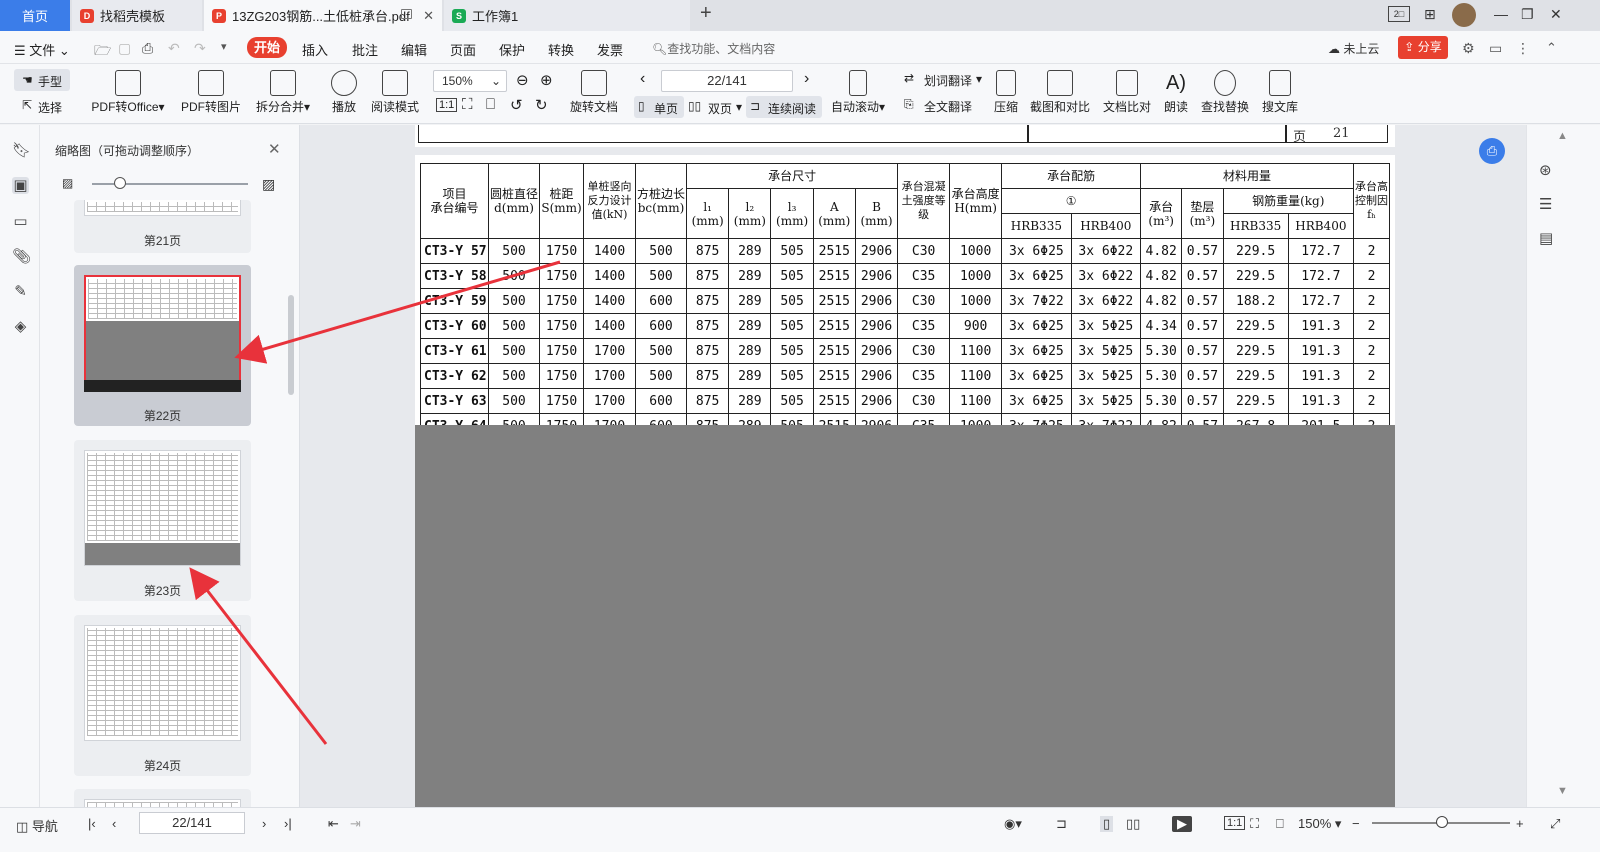 The height and width of the screenshot is (852, 1600). What do you see at coordinates (35, 15) in the screenshot?
I see `tab-home: 首页` at bounding box center [35, 15].